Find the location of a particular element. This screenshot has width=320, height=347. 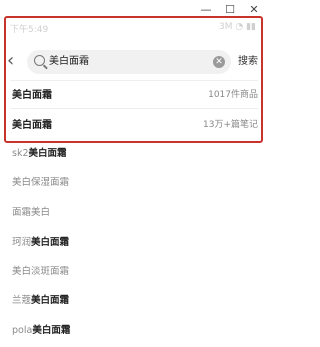

history-item: 面霜美白 is located at coordinates (31, 213).